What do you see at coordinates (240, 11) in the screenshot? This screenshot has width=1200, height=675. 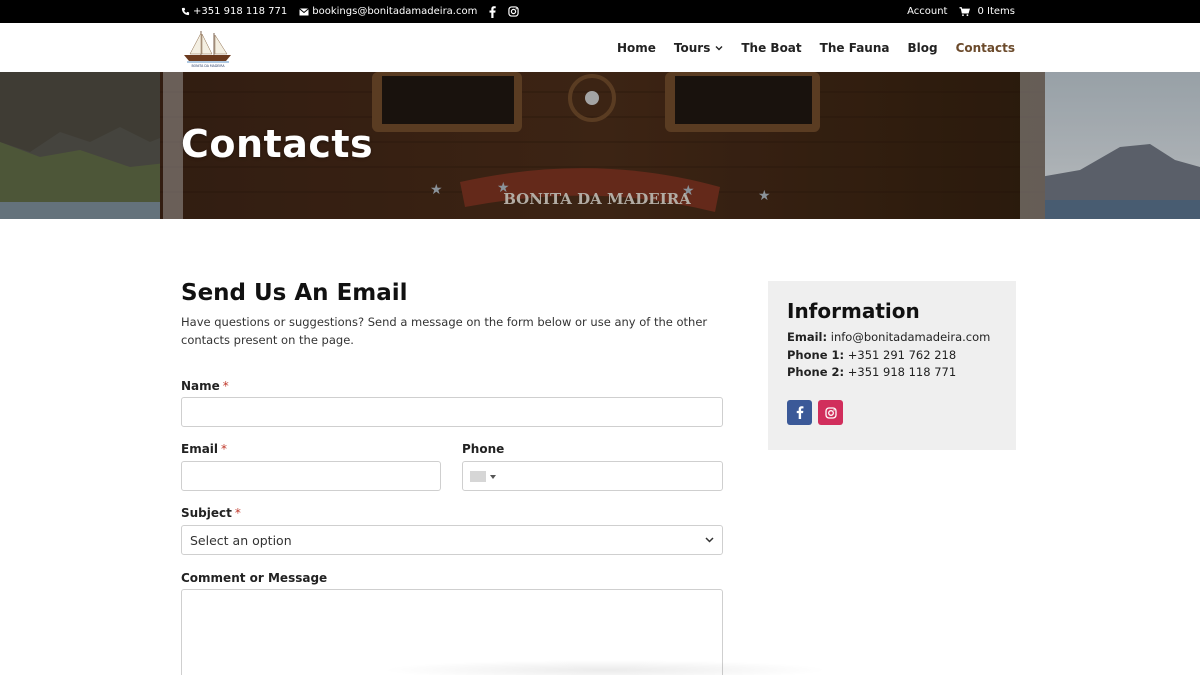 I see `topbar-phone-text: +351 918 118 771` at bounding box center [240, 11].